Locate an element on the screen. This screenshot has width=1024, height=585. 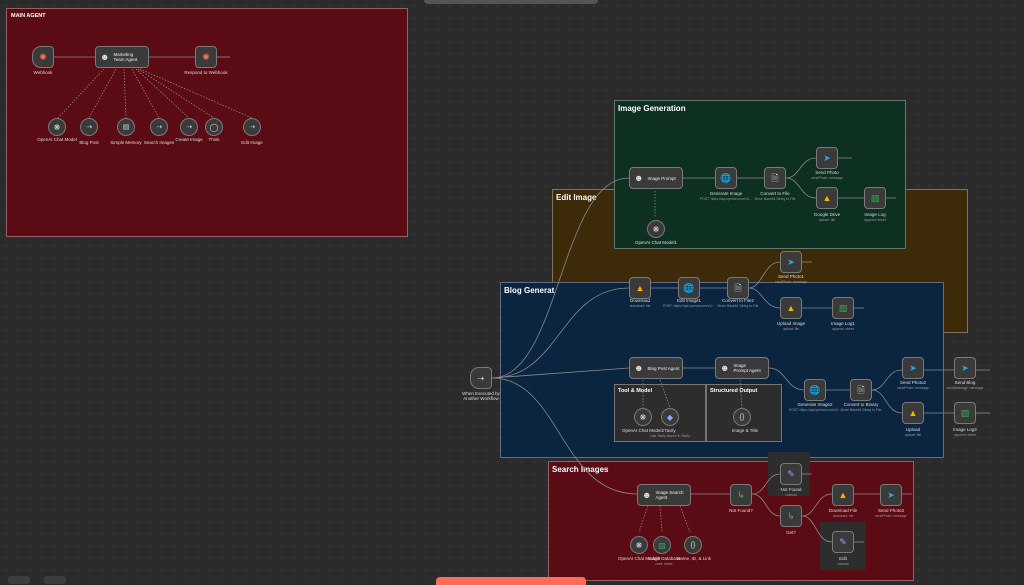
image-log1-node: ▧ is located at coordinates (843, 308).